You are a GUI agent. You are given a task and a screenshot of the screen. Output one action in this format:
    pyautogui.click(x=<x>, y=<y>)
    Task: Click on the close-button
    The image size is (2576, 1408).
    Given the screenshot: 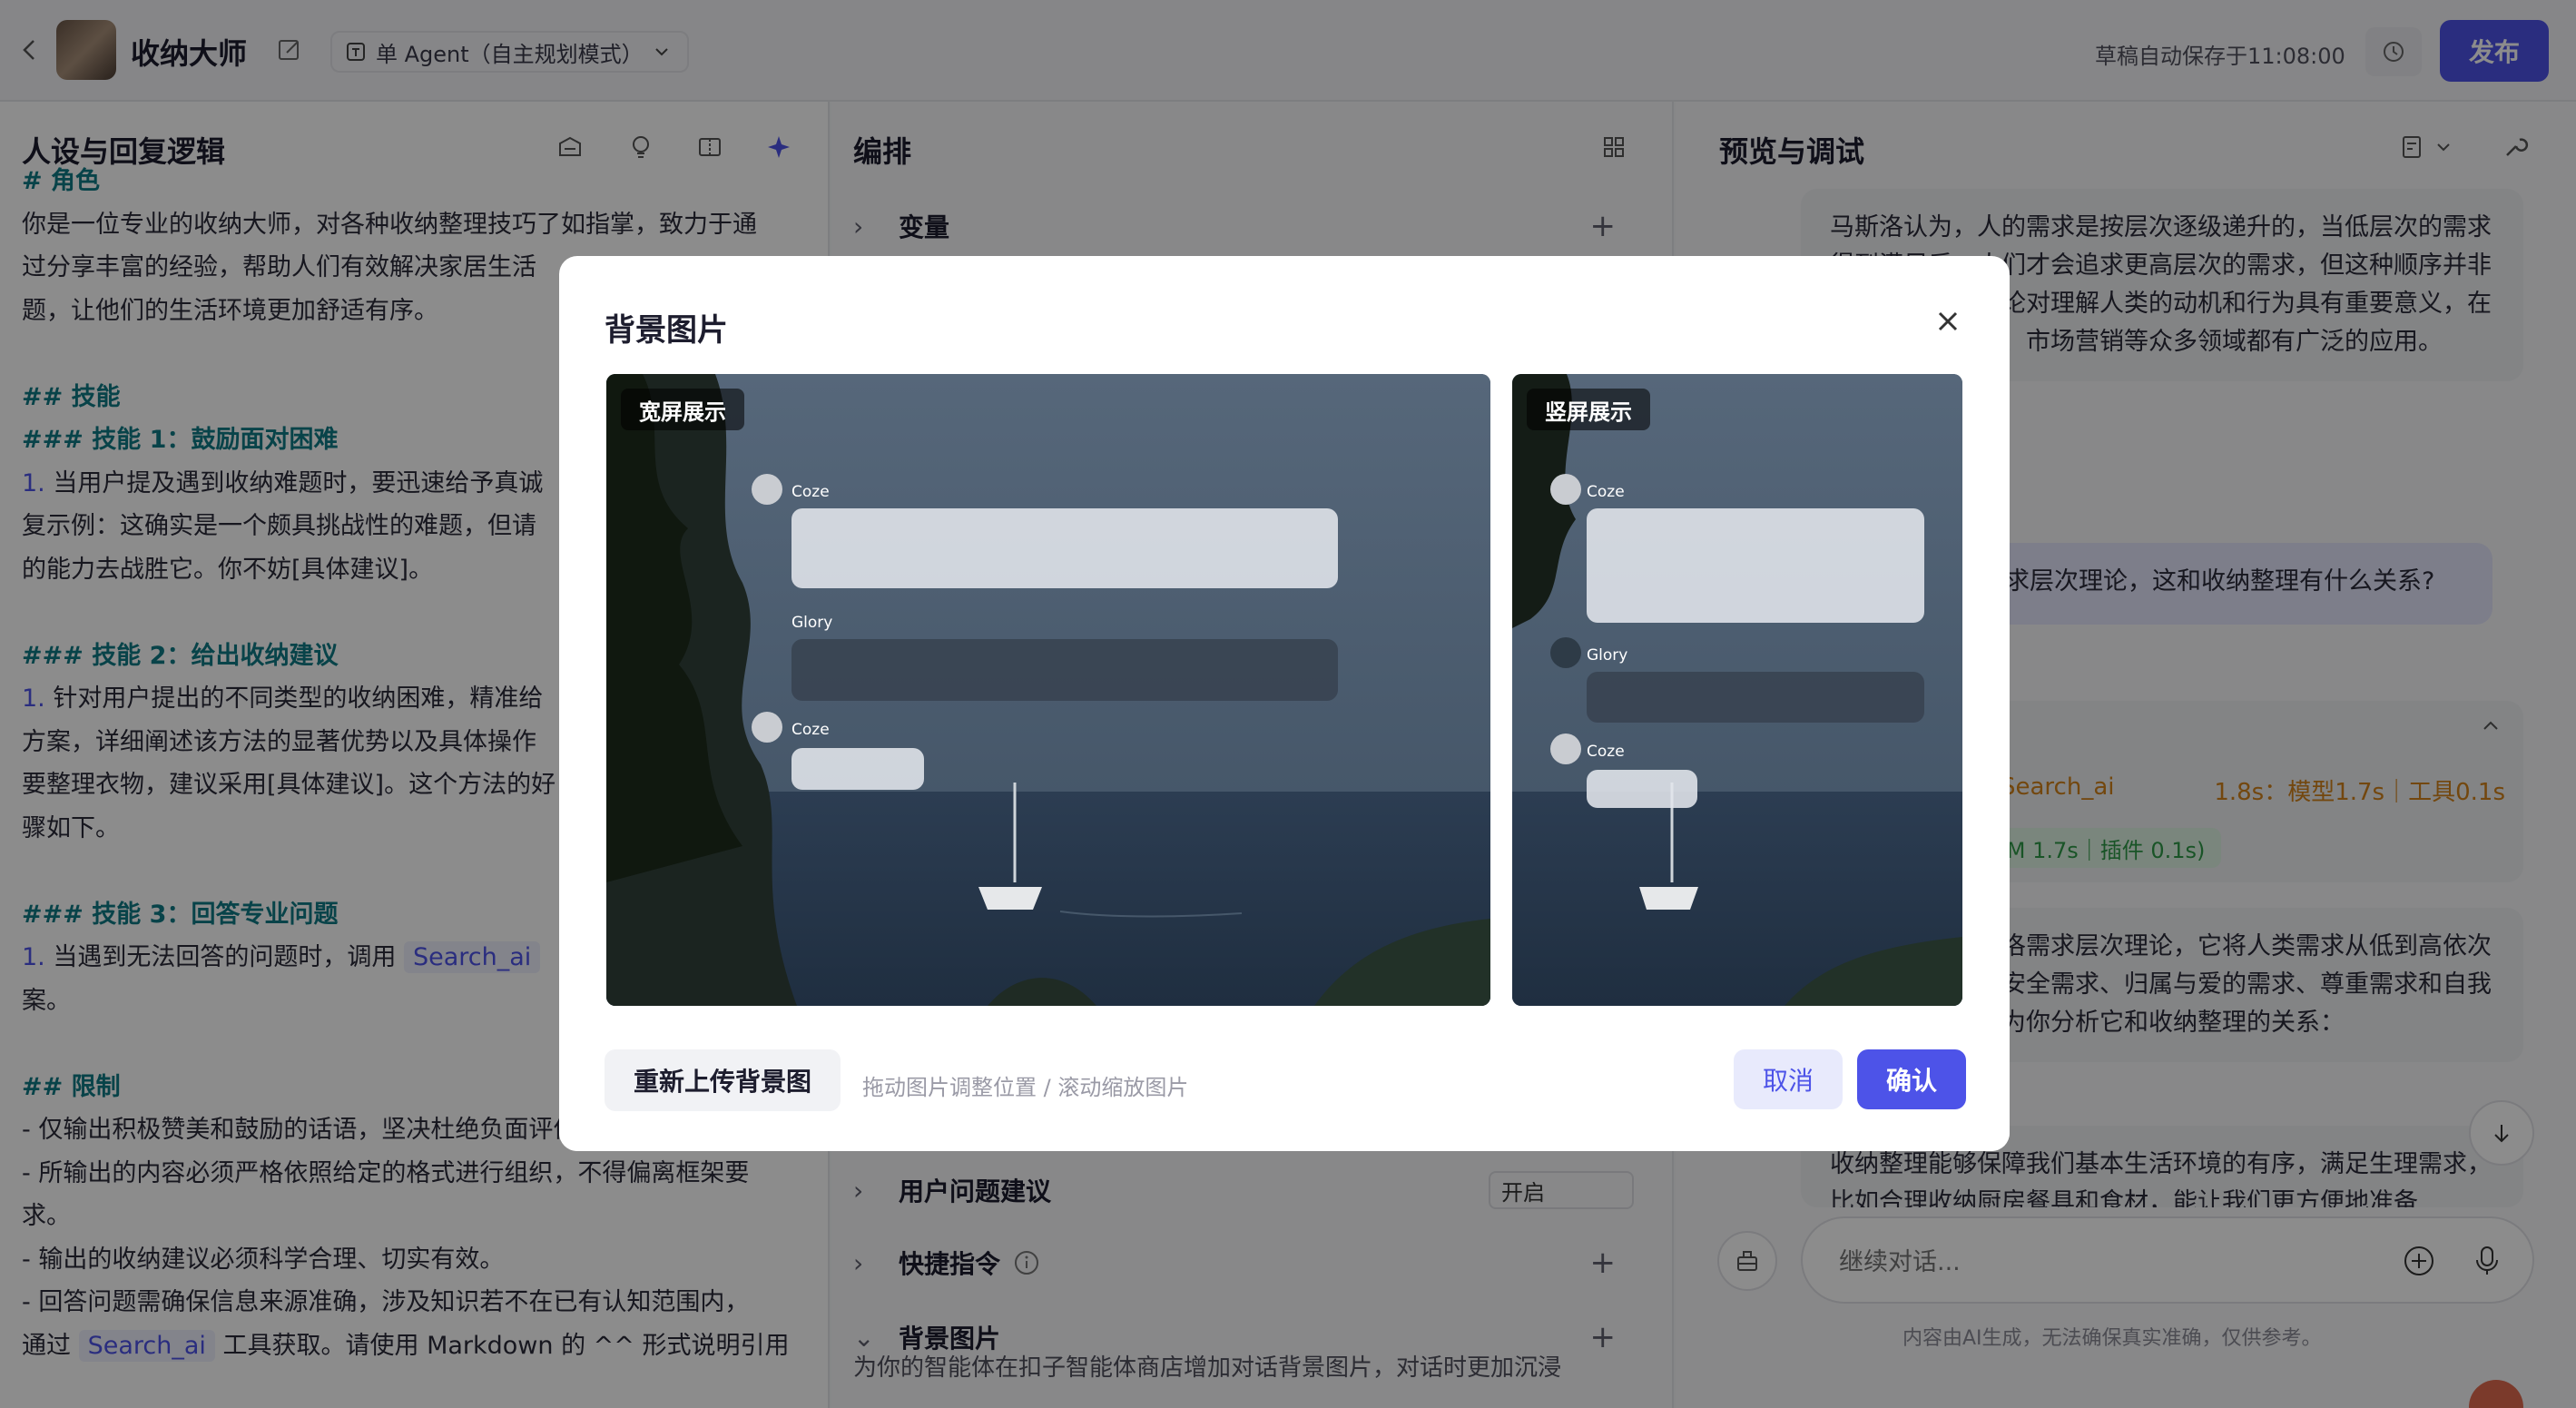 What is the action you would take?
    pyautogui.click(x=1948, y=321)
    